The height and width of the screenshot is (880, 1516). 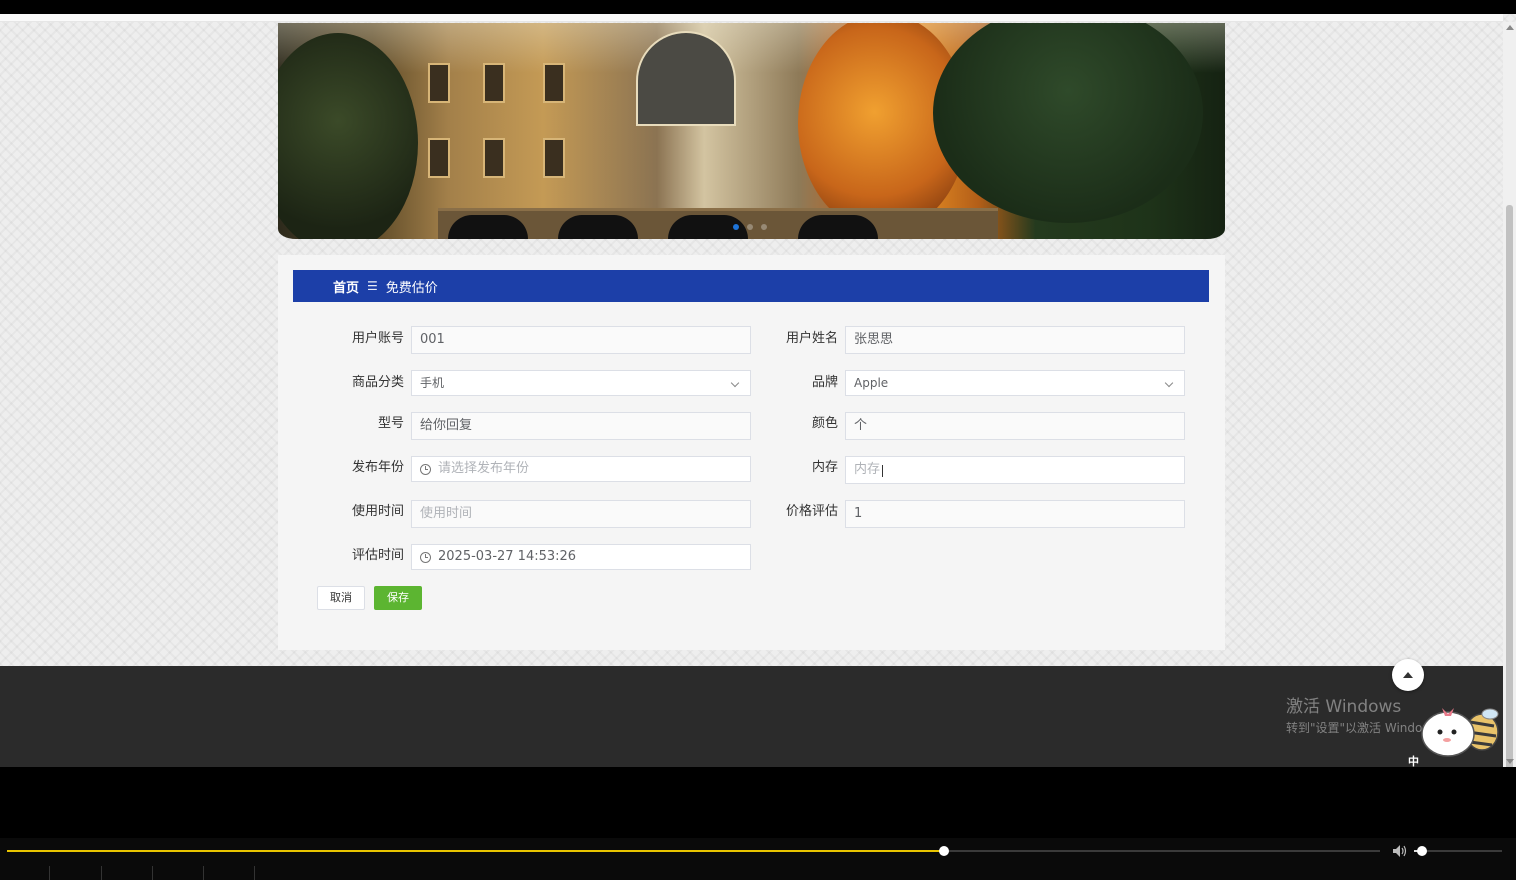 I want to click on arrow-up-icon, so click(x=1408, y=675).